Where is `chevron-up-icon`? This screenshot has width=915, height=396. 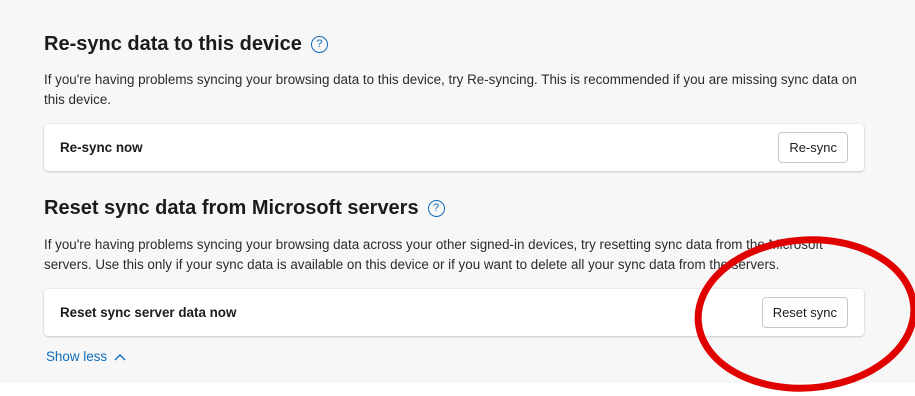
chevron-up-icon is located at coordinates (120, 356).